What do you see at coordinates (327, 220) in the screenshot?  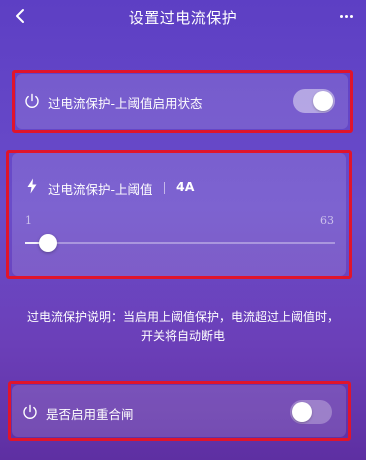 I see `slider-max-label: 63` at bounding box center [327, 220].